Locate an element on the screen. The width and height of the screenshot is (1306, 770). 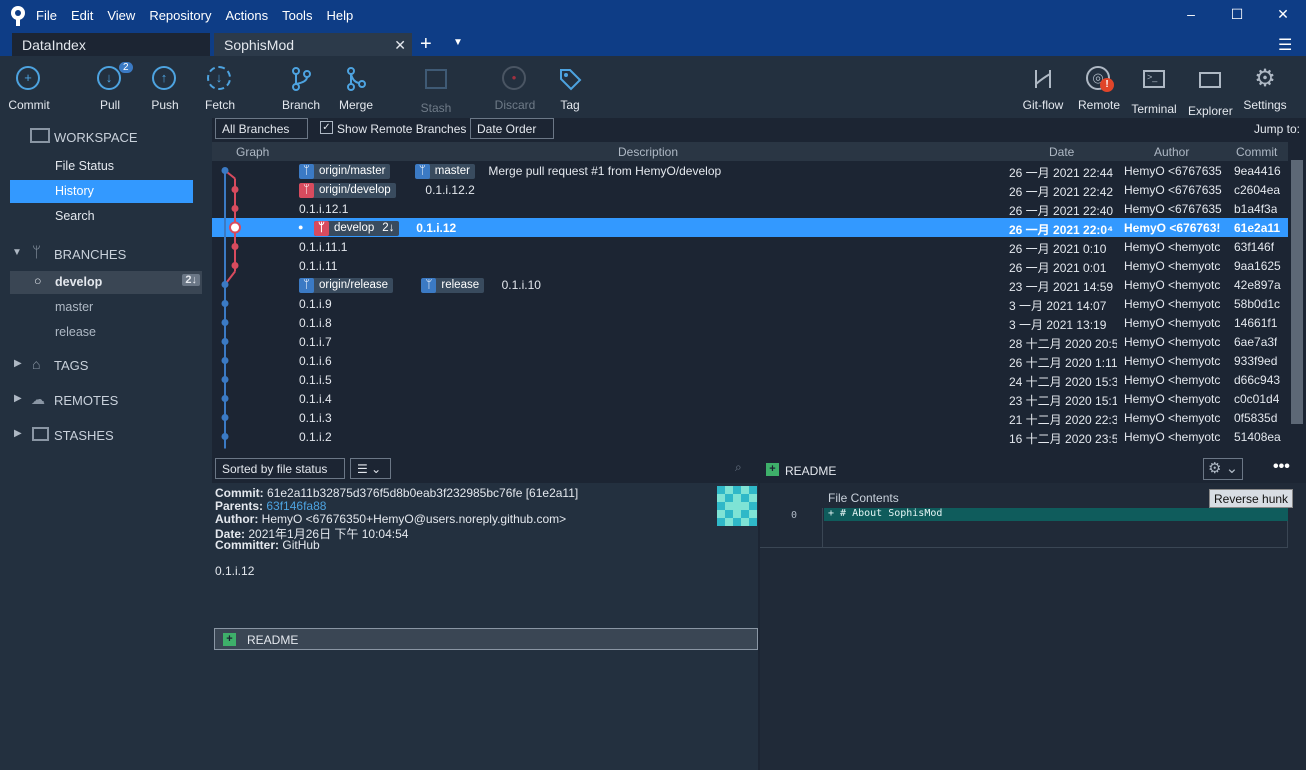
menu-view: View is located at coordinates (121, 15).